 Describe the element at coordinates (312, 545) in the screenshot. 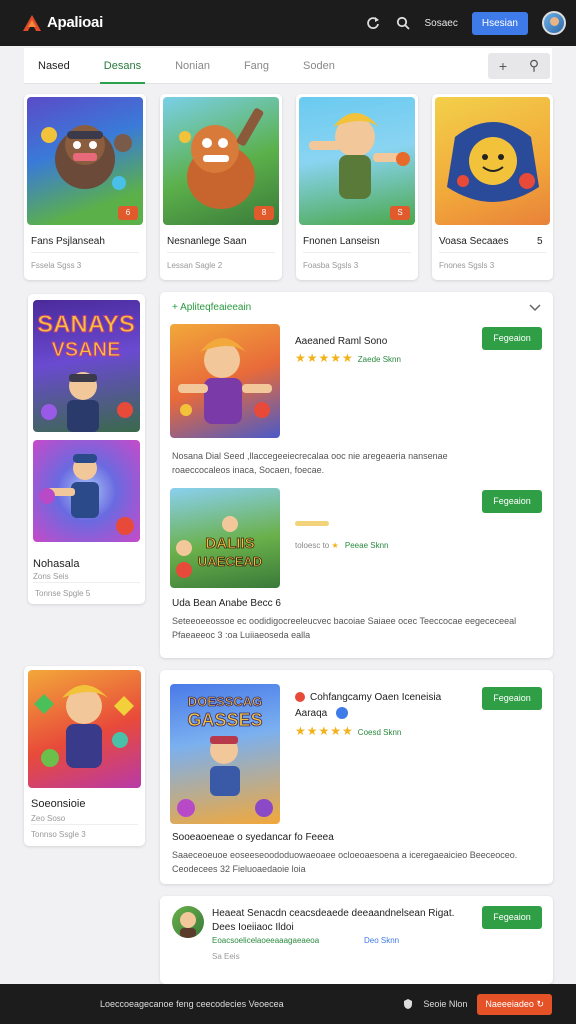

I see `featured-meta: toloesc to` at that location.